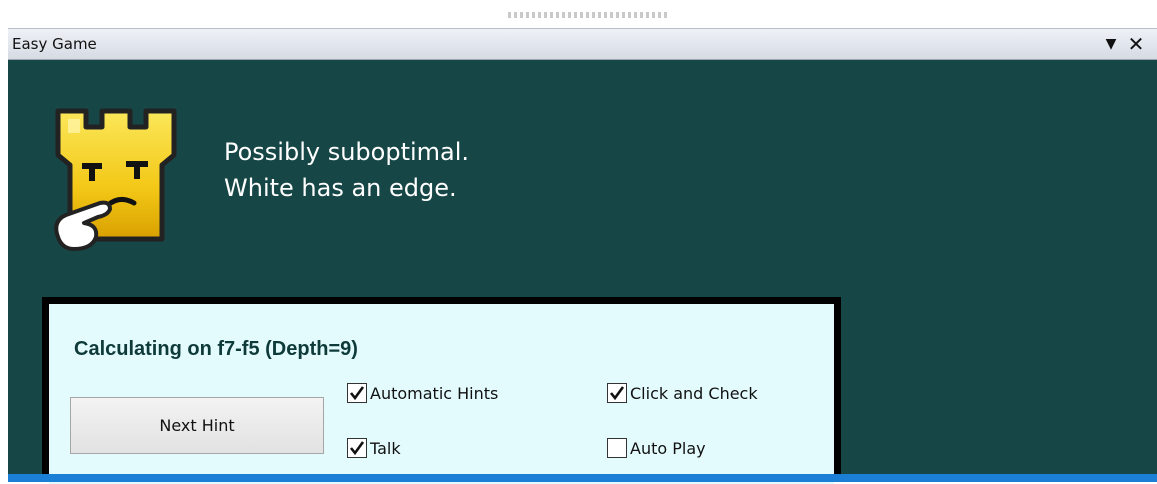  What do you see at coordinates (694, 393) in the screenshot?
I see `click-and-check-label: Click and Check` at bounding box center [694, 393].